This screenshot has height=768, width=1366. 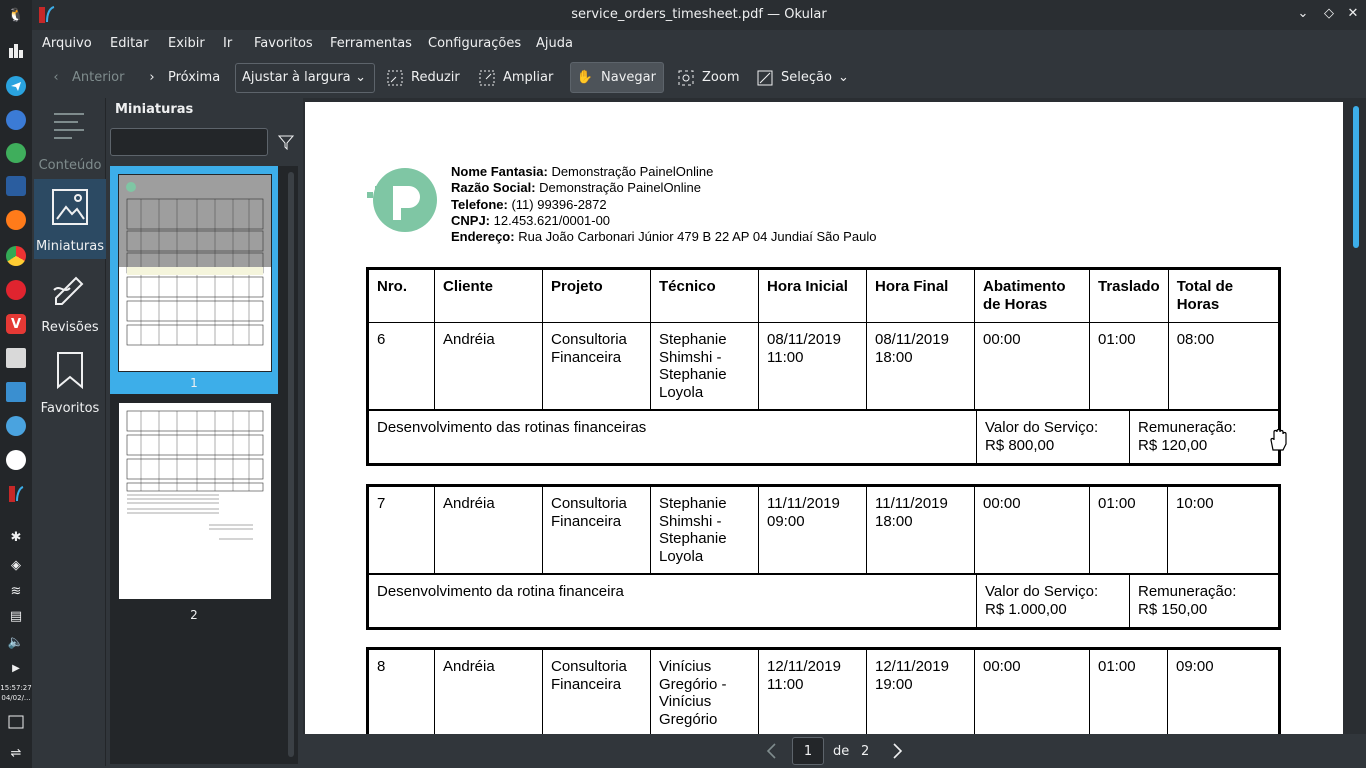 I want to click on linux-icon: 🐧, so click(x=16, y=15).